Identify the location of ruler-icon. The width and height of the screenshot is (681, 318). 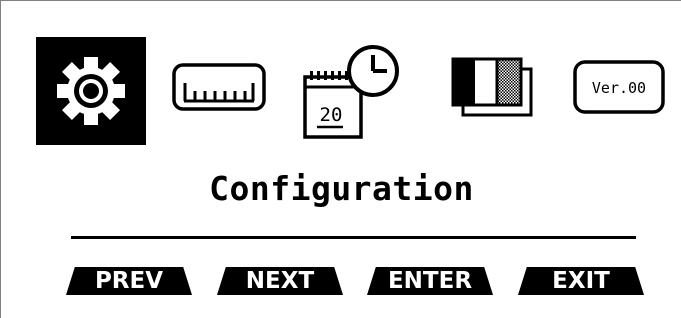
(219, 87).